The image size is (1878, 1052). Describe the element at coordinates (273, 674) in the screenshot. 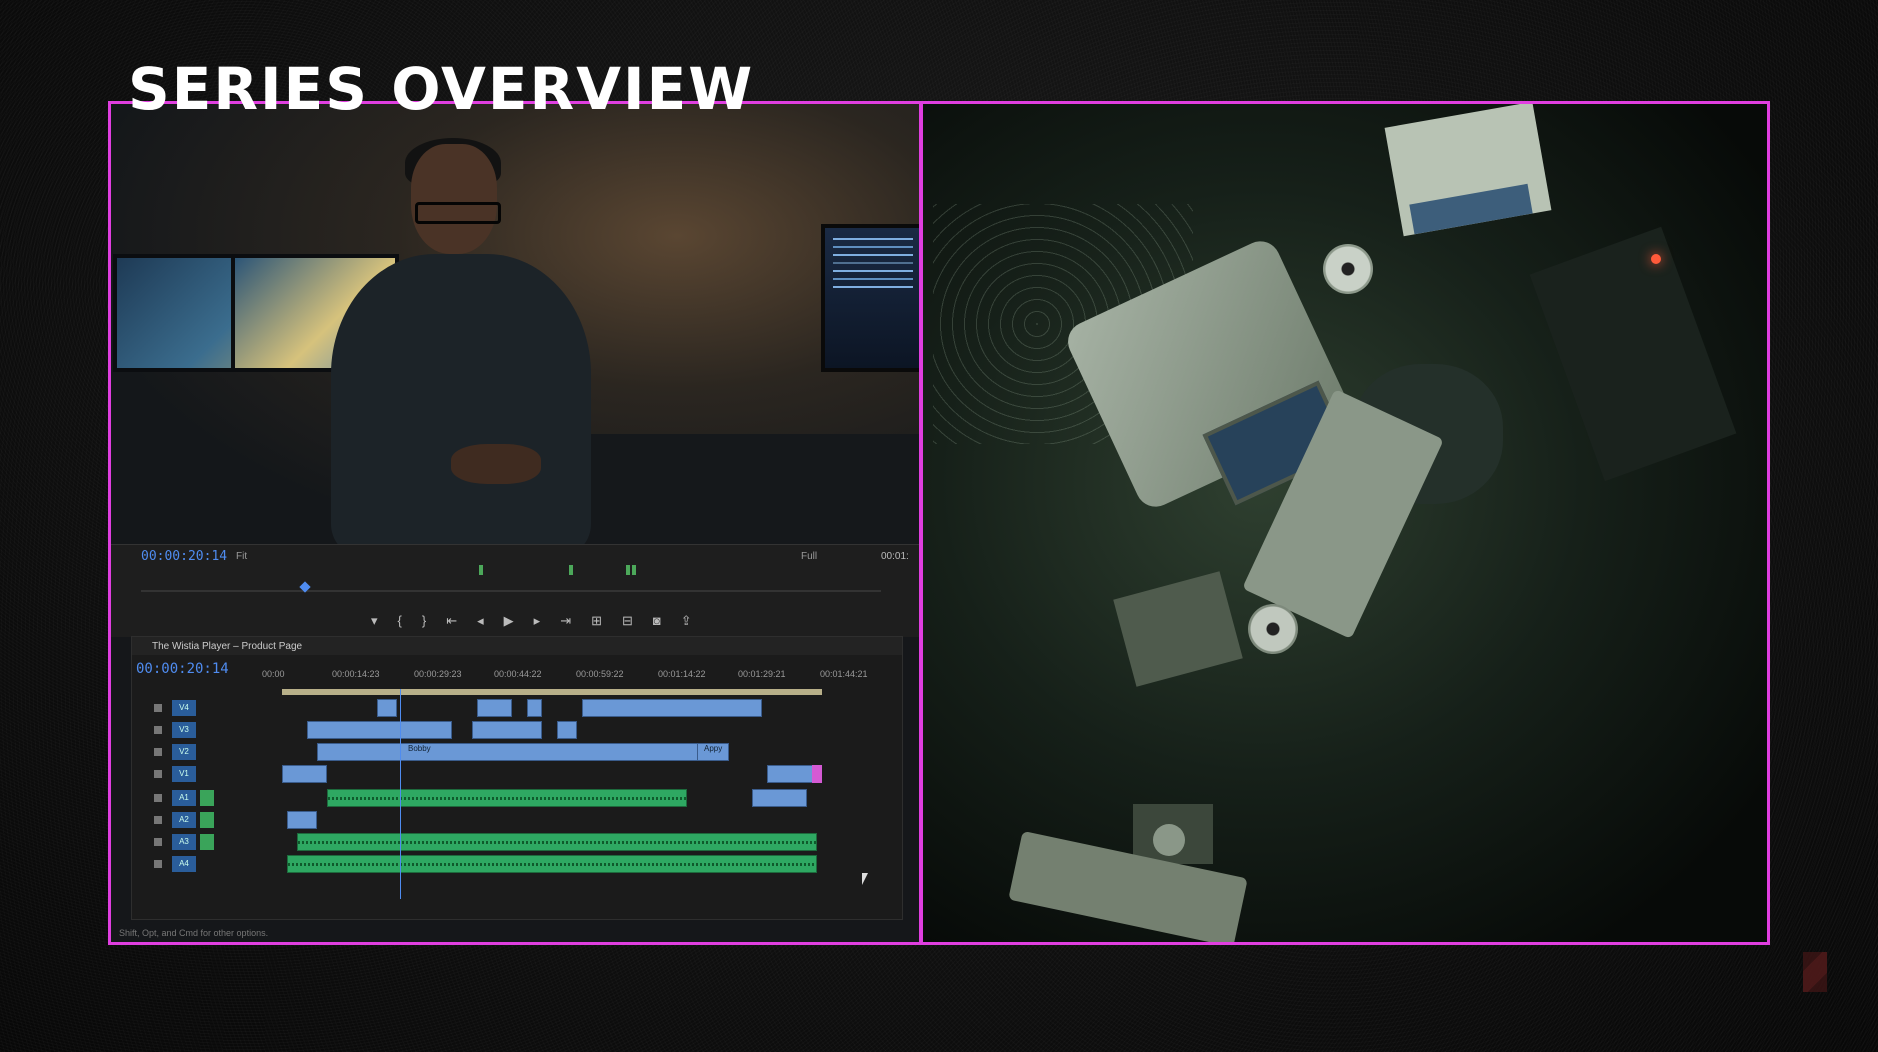

I see `ruler-label: 00:00` at that location.